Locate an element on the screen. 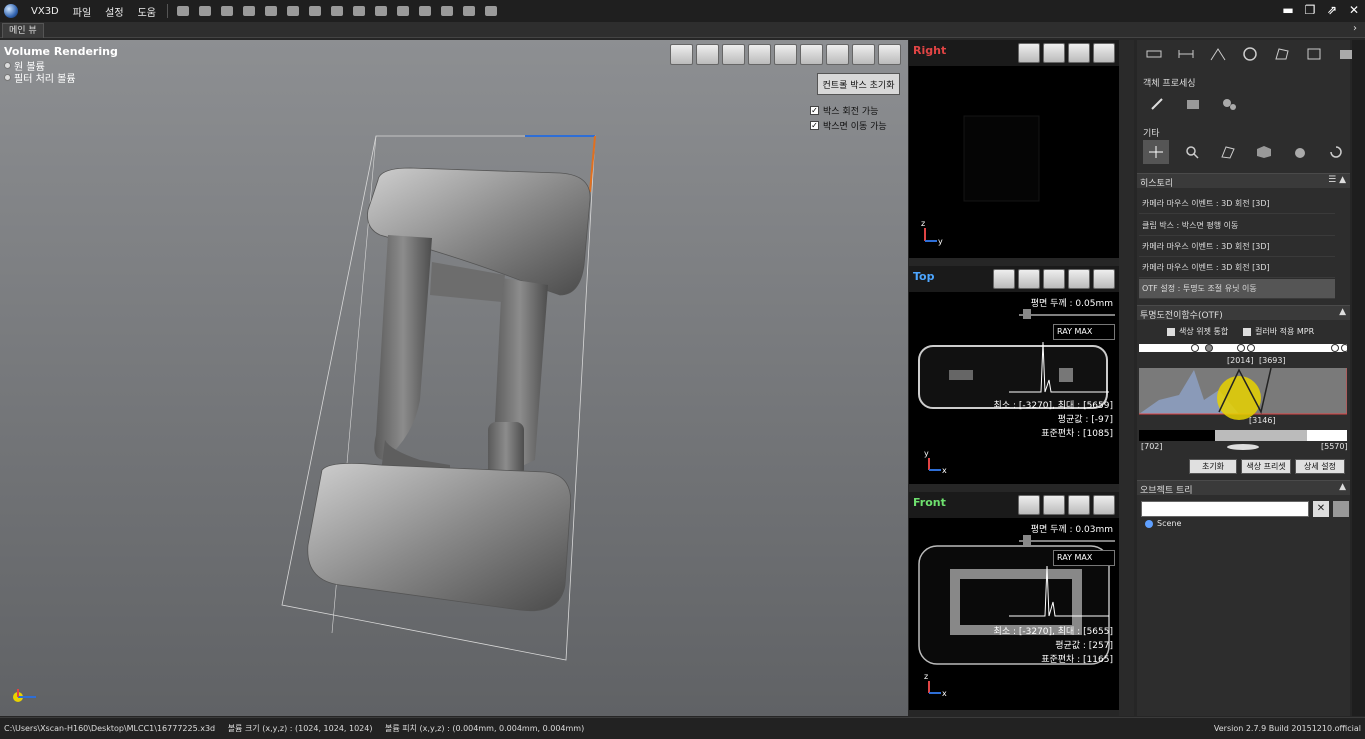  otf-reset-button: 초기화 is located at coordinates (1213, 466).